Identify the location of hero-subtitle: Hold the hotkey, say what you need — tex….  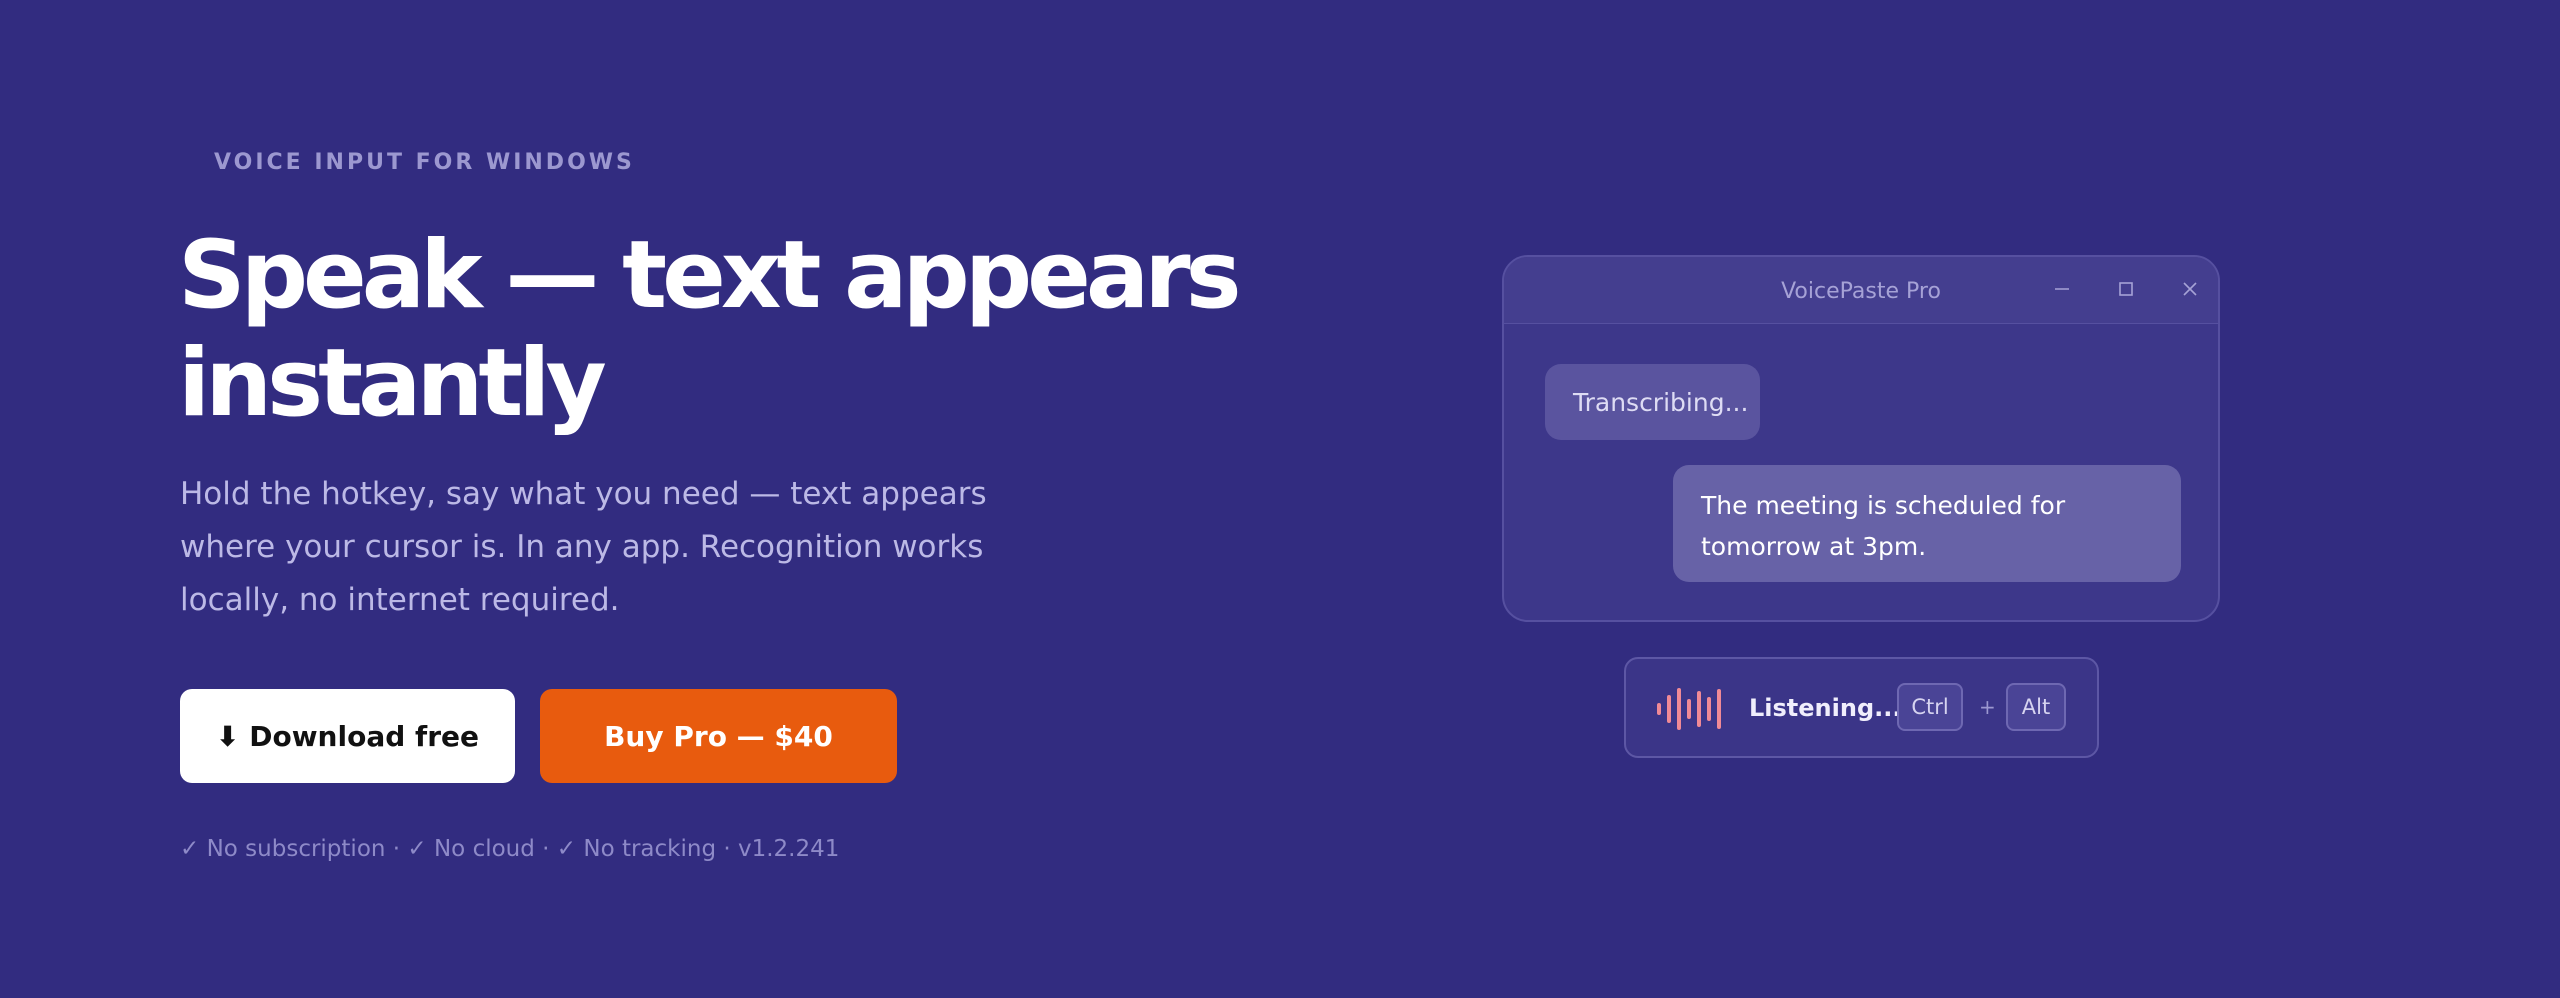
(583, 547).